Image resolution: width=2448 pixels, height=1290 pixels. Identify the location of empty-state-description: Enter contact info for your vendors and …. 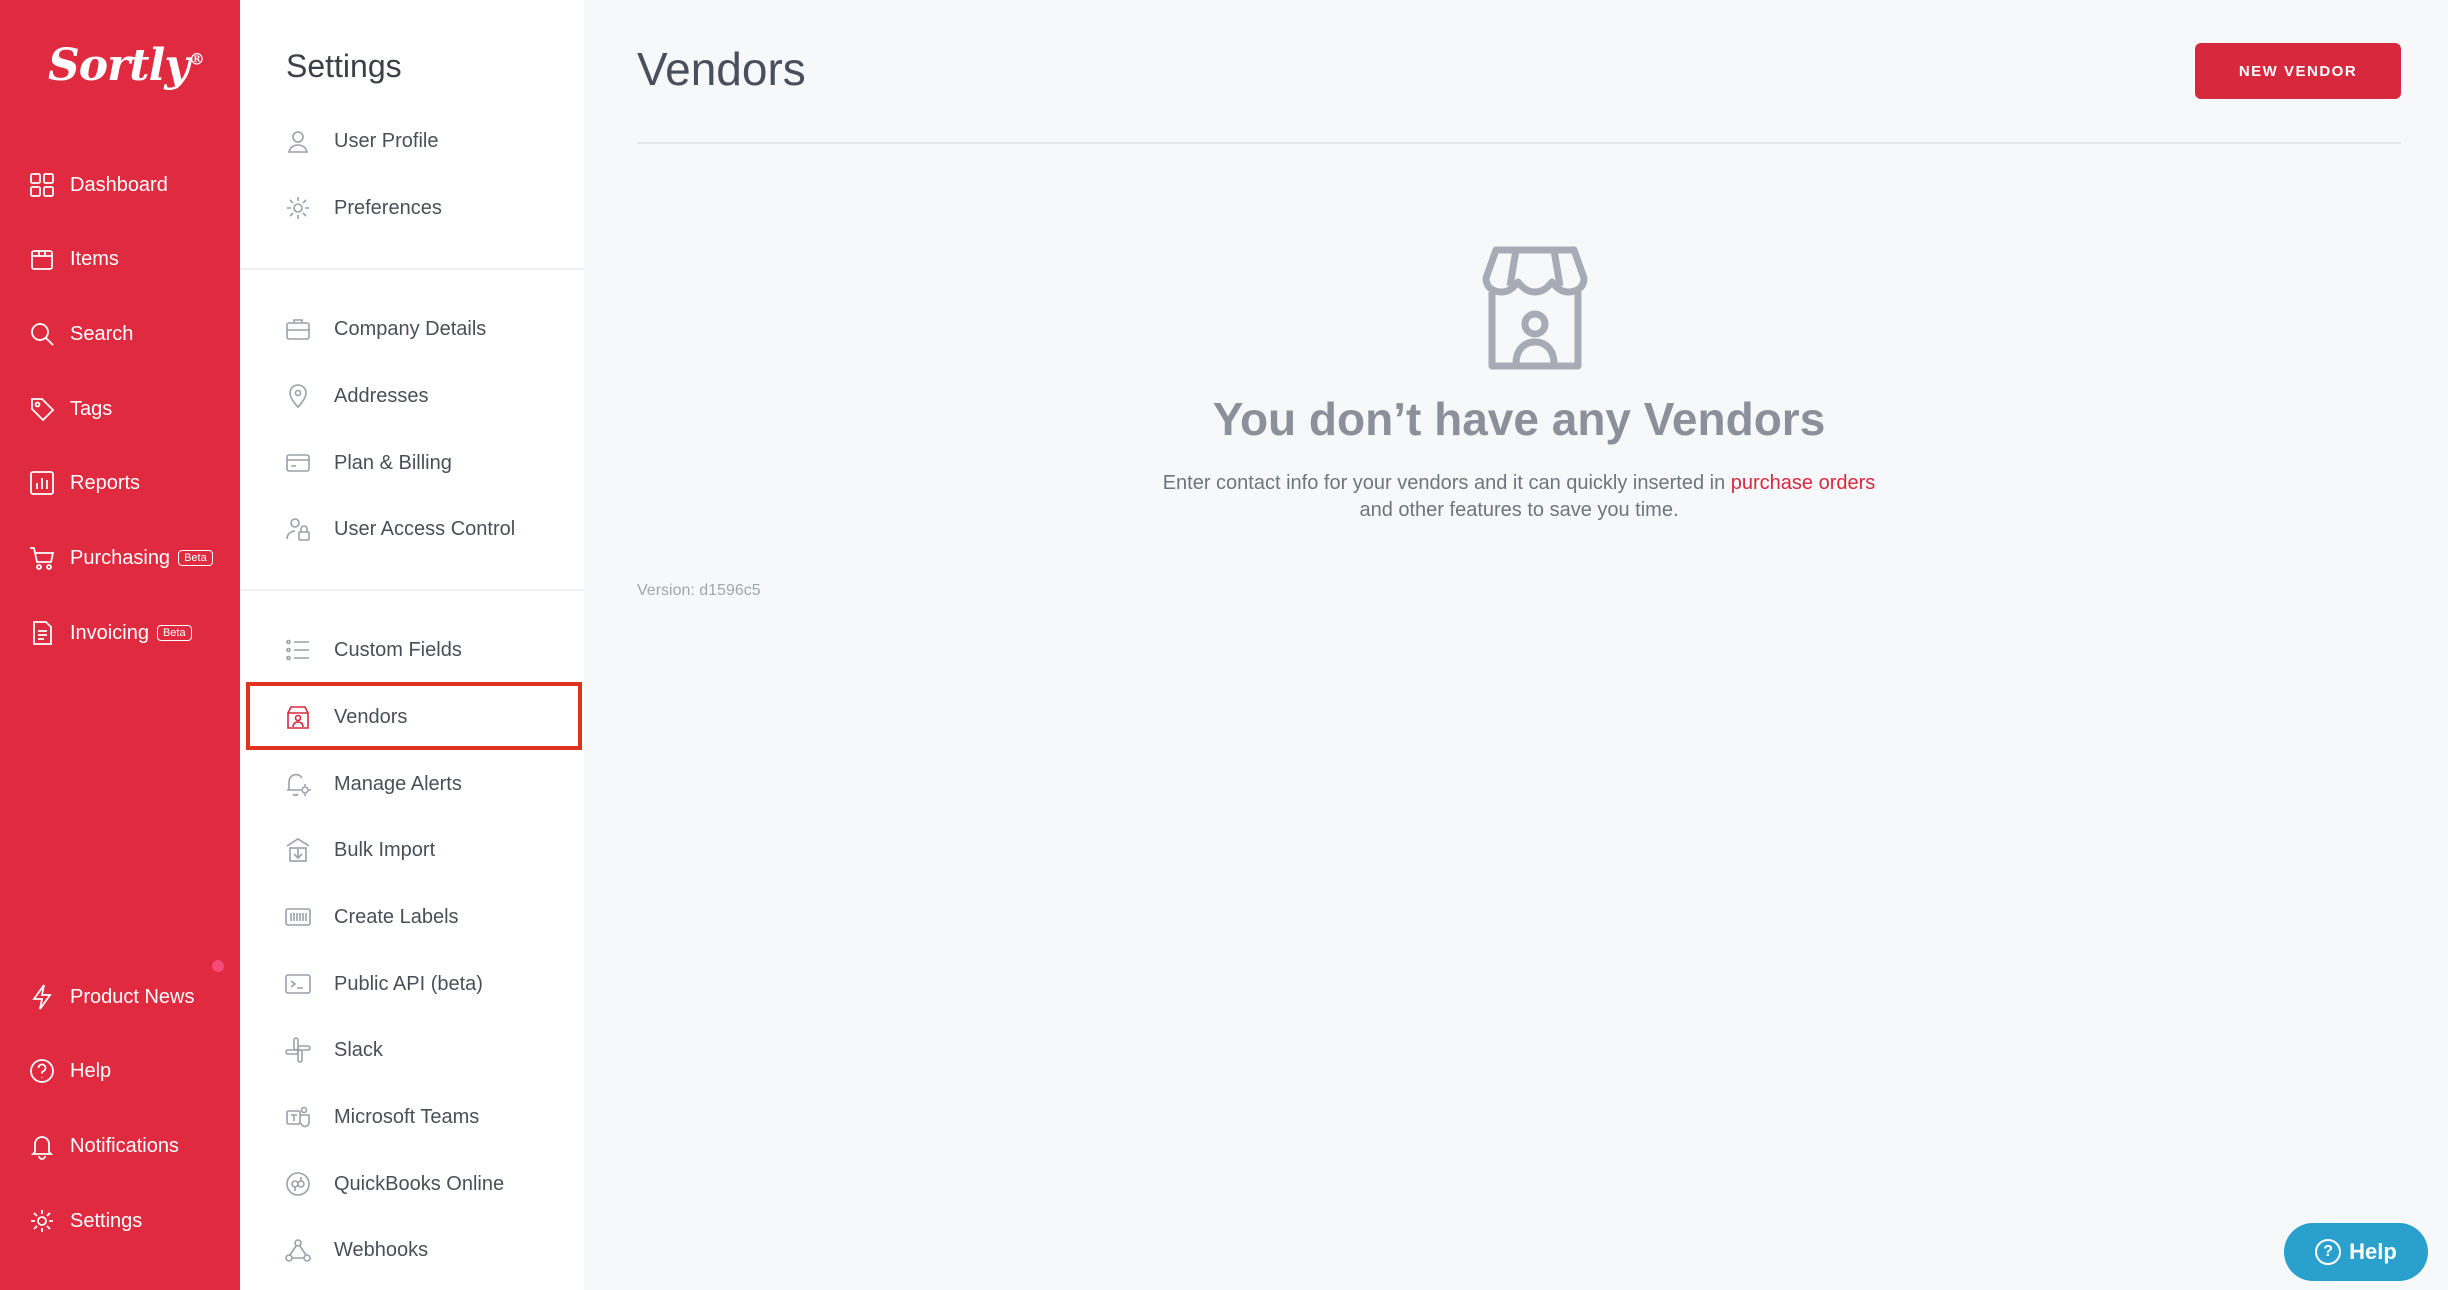
(1519, 497).